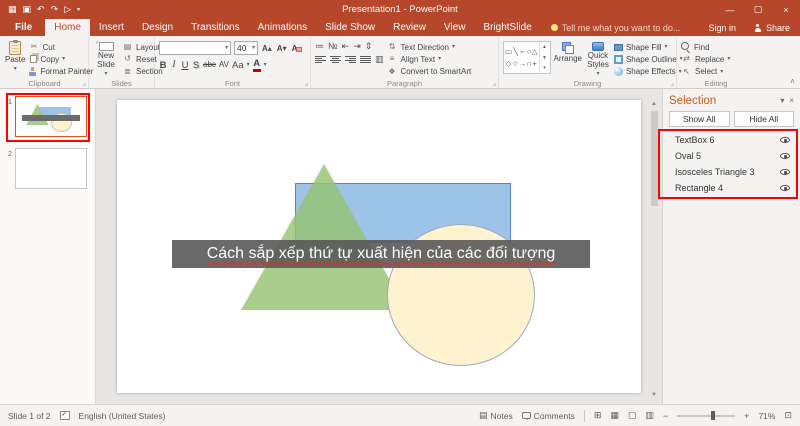 The width and height of the screenshot is (800, 426). I want to click on slide-2-thumbnail, so click(51, 168).